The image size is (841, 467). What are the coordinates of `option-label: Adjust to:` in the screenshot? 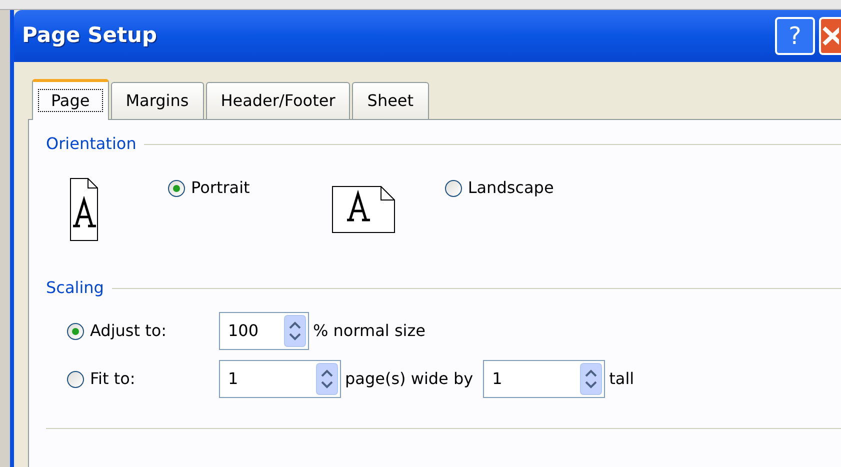 It's located at (128, 331).